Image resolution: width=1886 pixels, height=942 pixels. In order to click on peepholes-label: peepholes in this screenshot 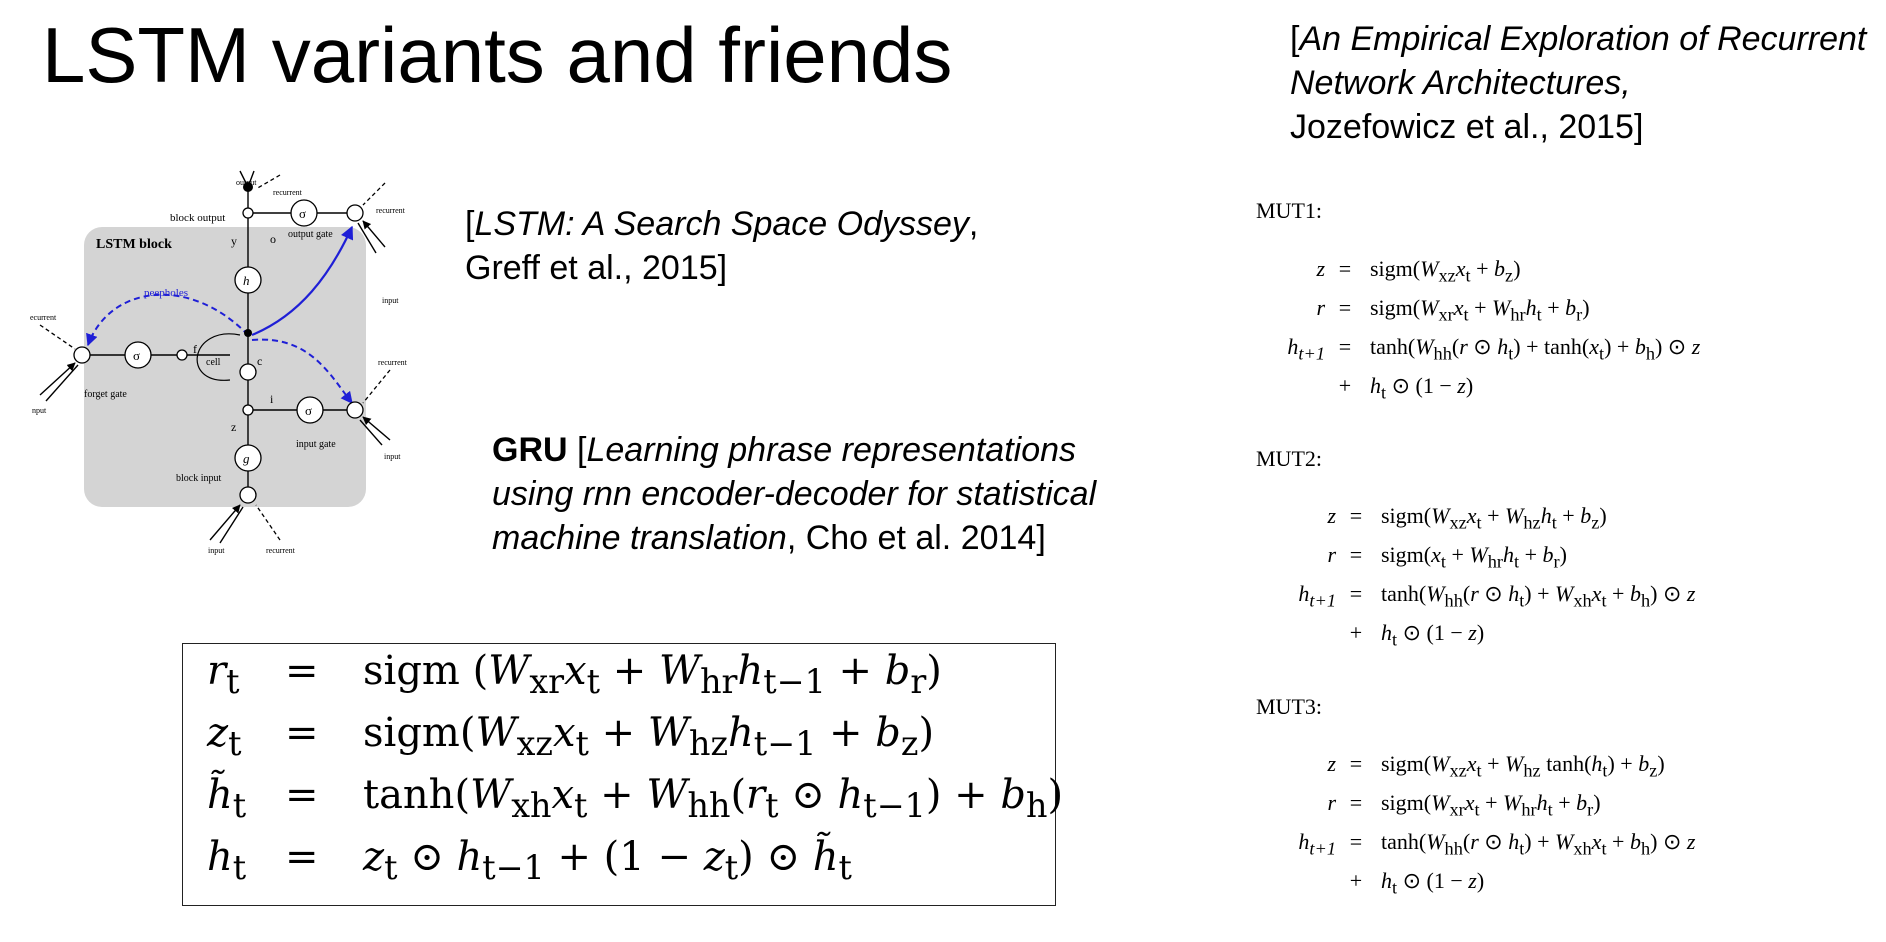, I will do `click(166, 293)`.